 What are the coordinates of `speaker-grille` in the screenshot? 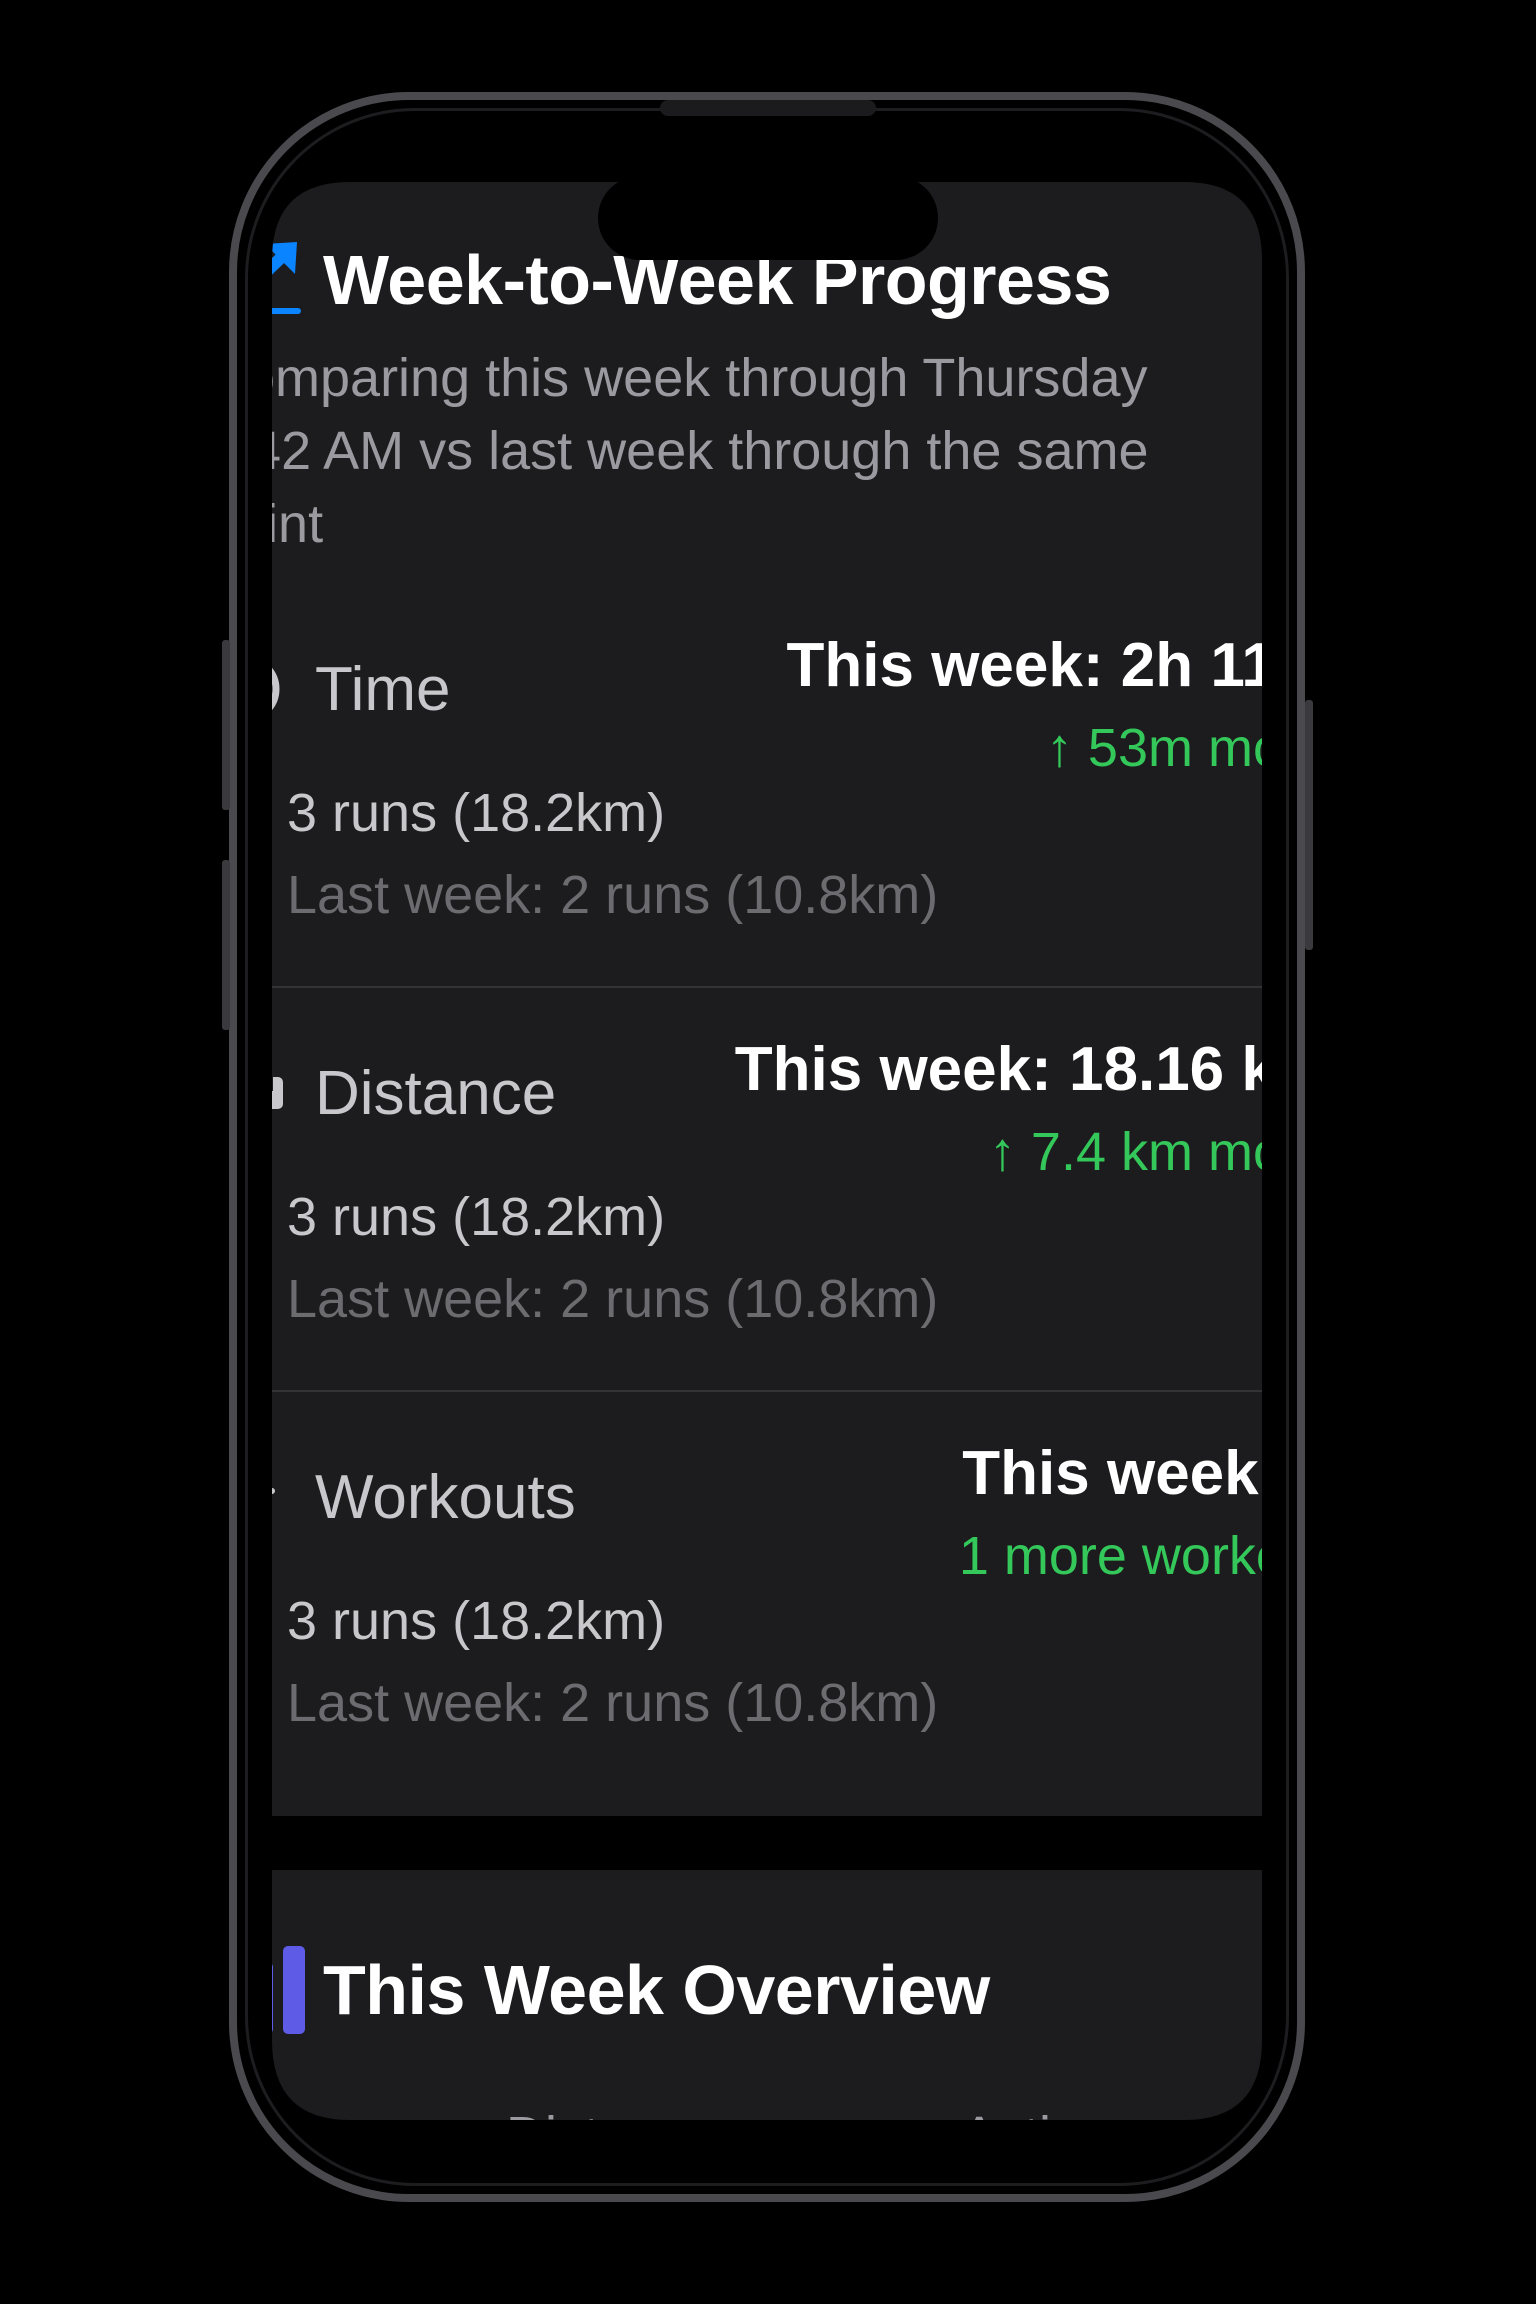 It's located at (768, 108).